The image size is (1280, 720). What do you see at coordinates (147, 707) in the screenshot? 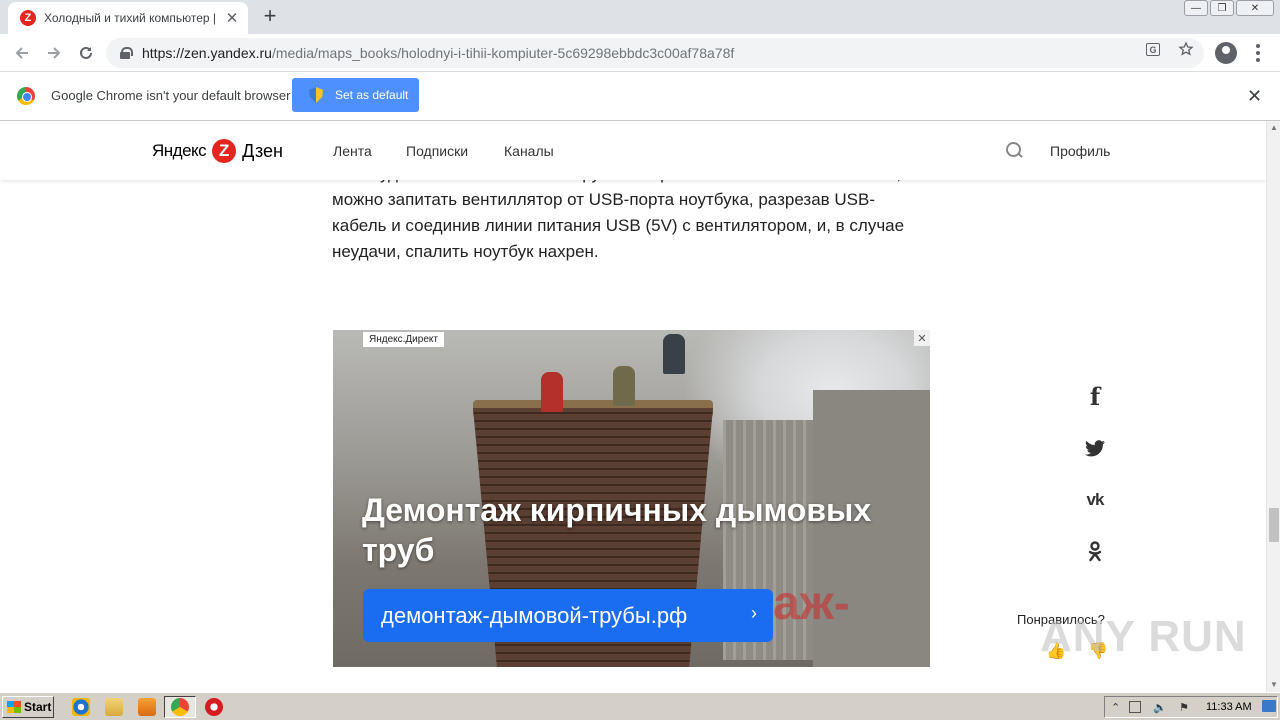
I see `media-player-icon` at bounding box center [147, 707].